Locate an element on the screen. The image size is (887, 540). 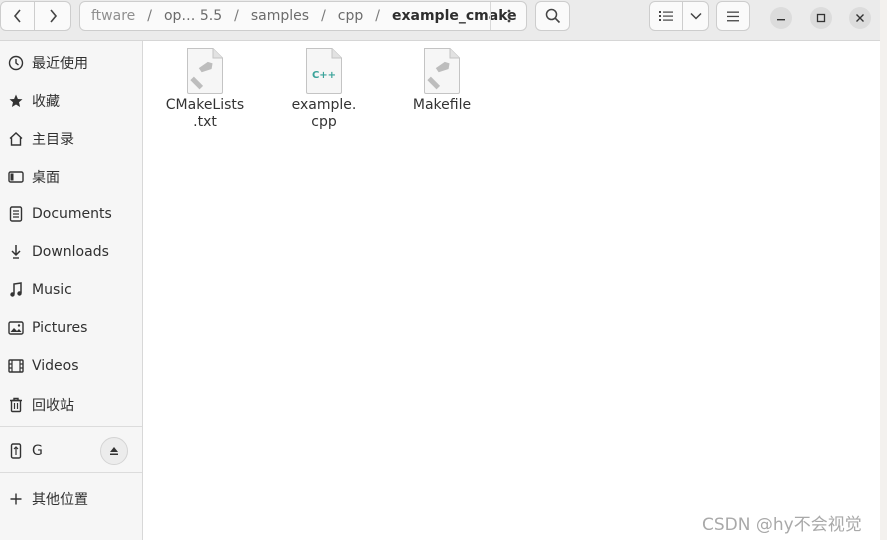
path-segment: ftware is located at coordinates (113, 16).